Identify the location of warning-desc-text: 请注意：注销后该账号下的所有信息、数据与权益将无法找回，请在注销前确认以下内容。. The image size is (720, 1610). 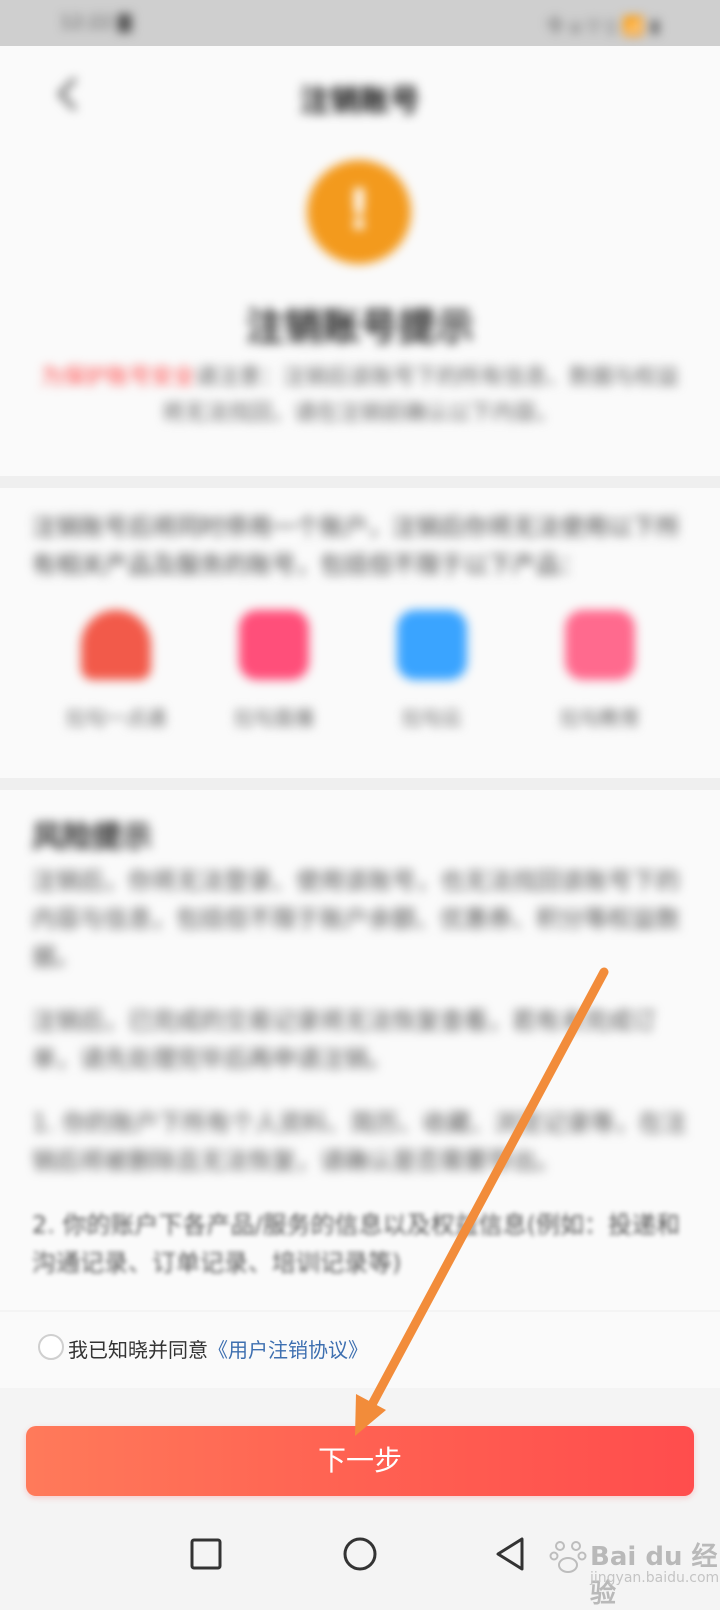
(420, 395).